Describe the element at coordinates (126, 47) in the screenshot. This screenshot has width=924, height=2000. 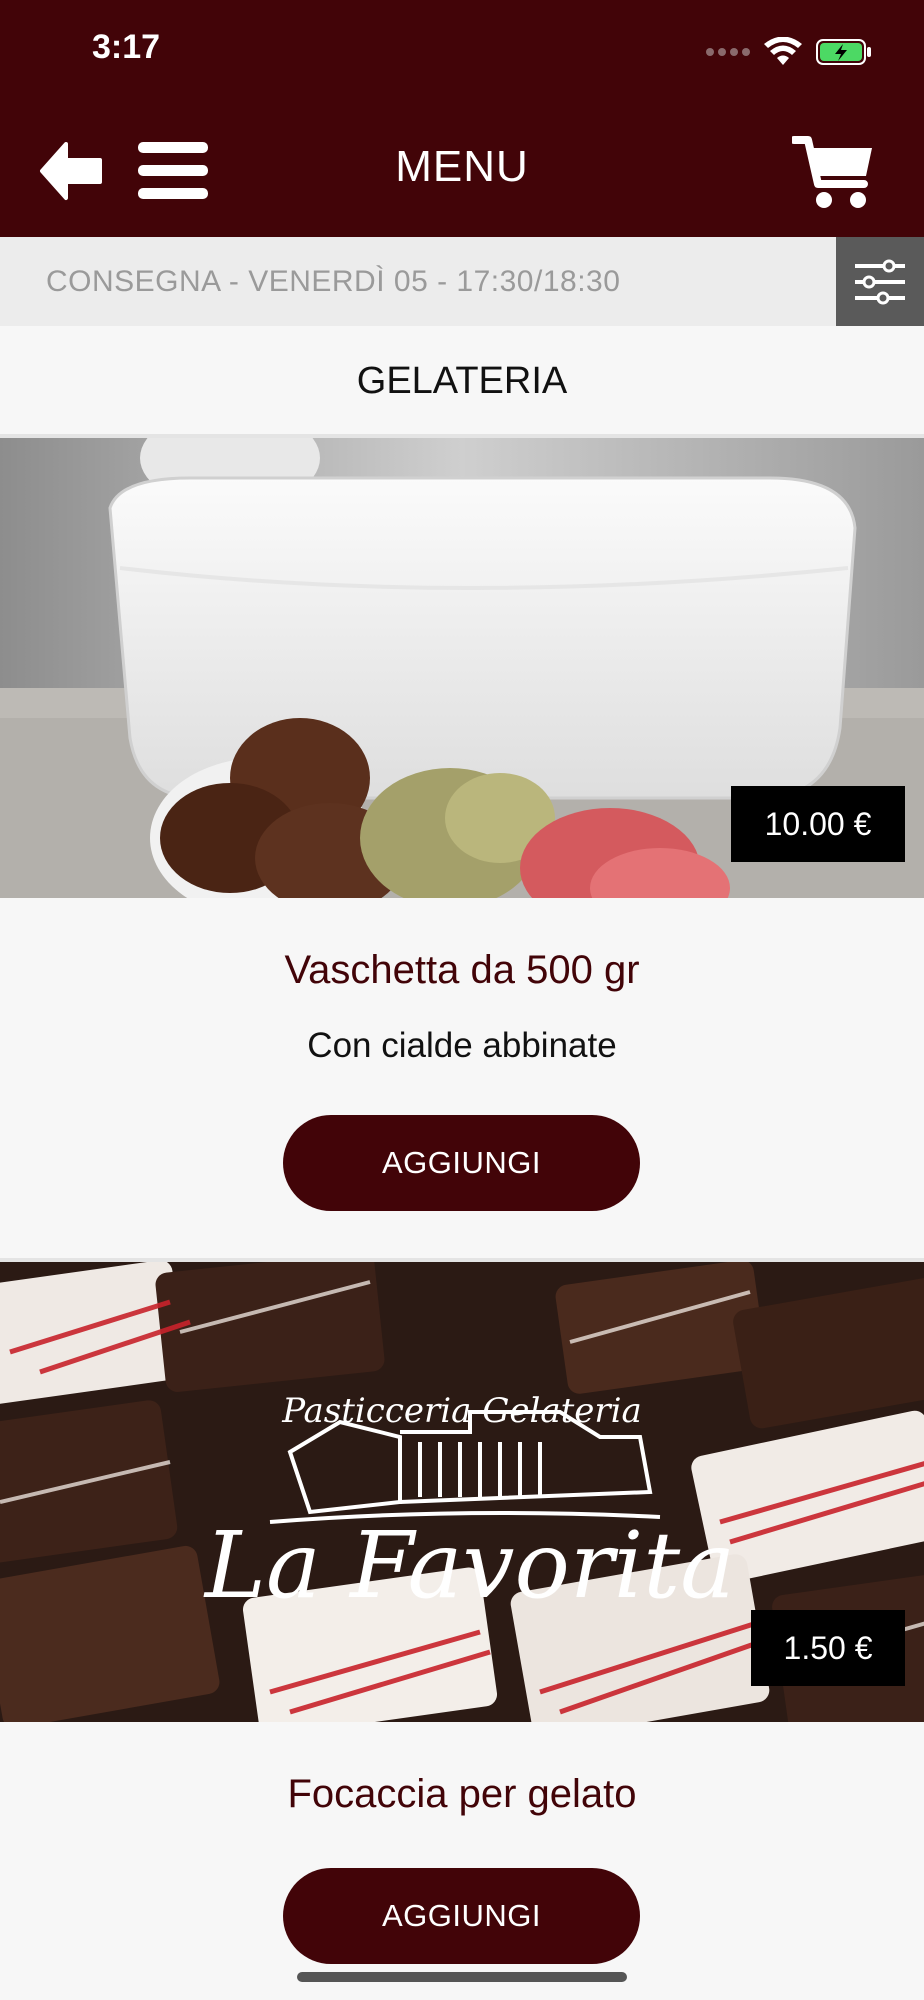
I see `status-time: 3:17` at that location.